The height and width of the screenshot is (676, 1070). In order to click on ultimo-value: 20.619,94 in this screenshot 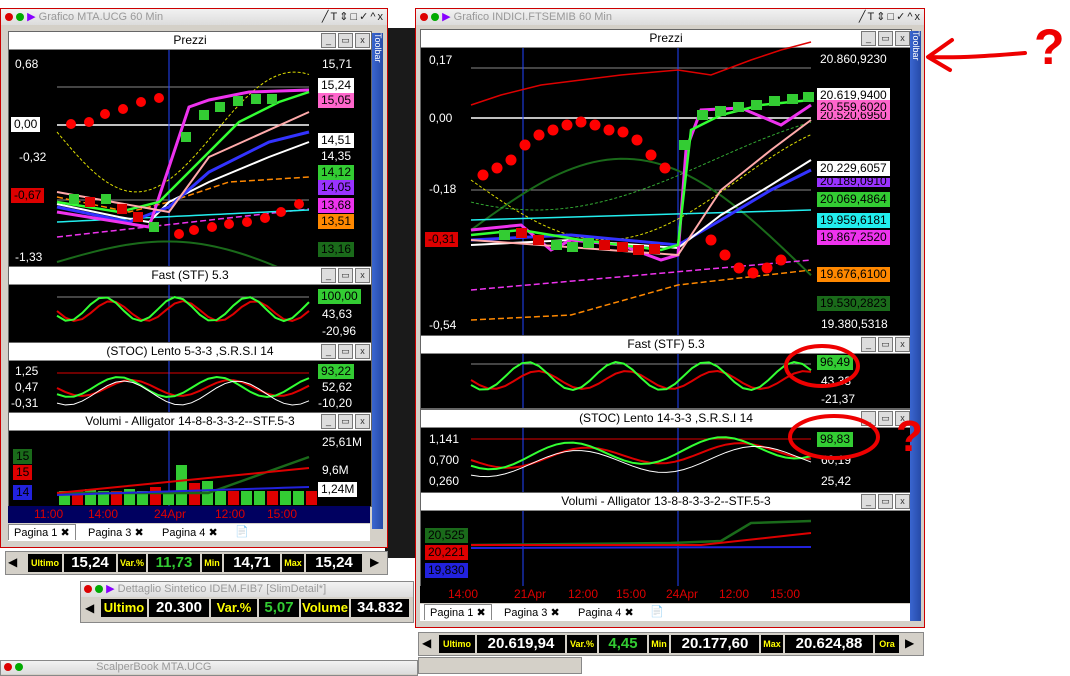, I will do `click(521, 644)`.